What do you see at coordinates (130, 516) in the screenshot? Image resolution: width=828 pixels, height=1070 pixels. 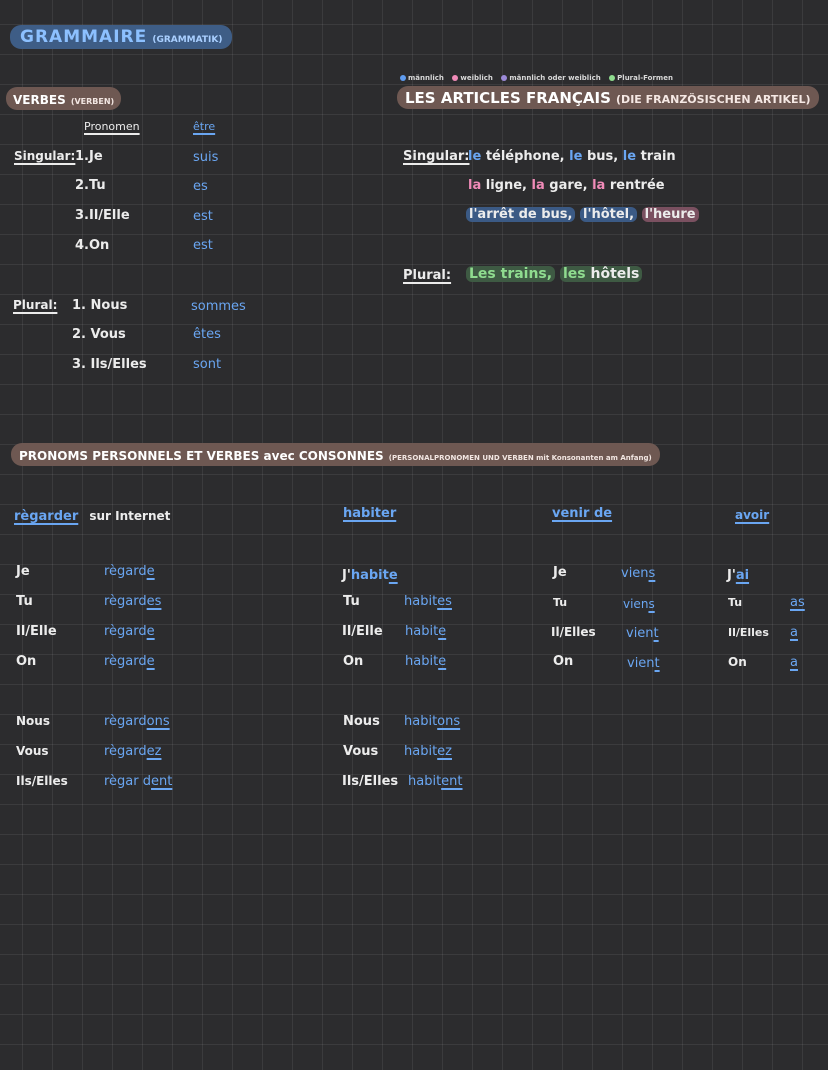 I see `regarder-suffix: sur Internet` at bounding box center [130, 516].